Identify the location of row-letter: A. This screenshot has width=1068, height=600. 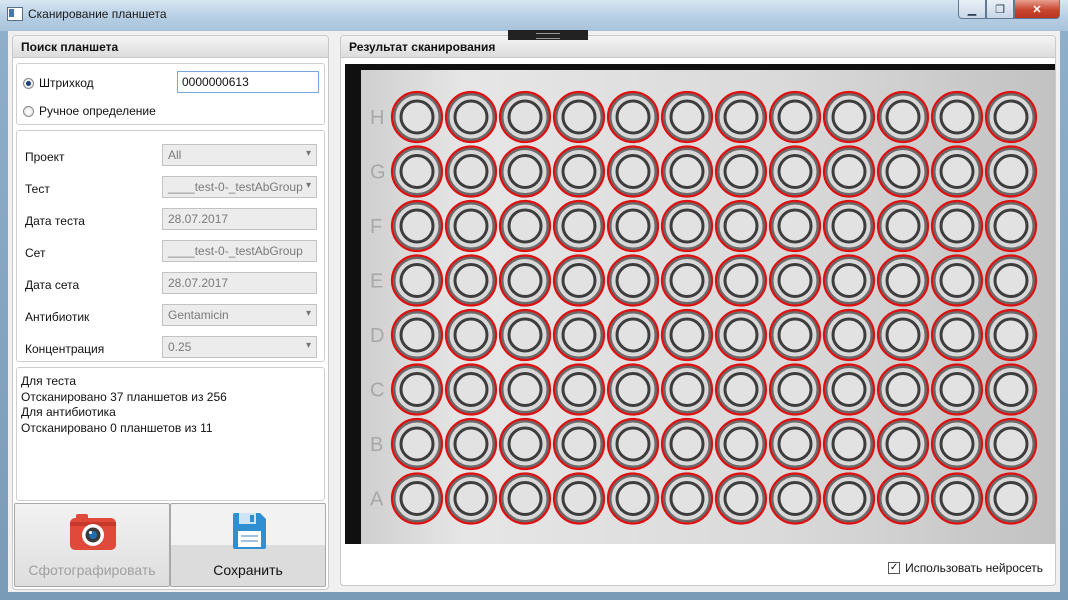
(377, 500).